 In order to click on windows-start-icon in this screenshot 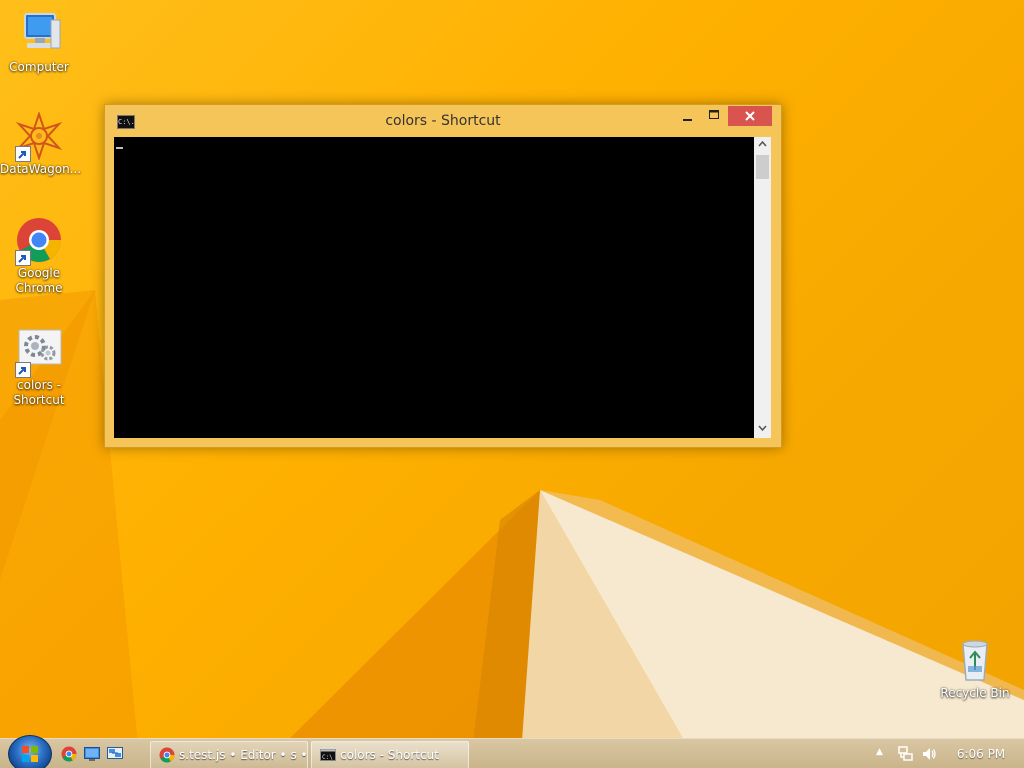, I will do `click(30, 754)`.